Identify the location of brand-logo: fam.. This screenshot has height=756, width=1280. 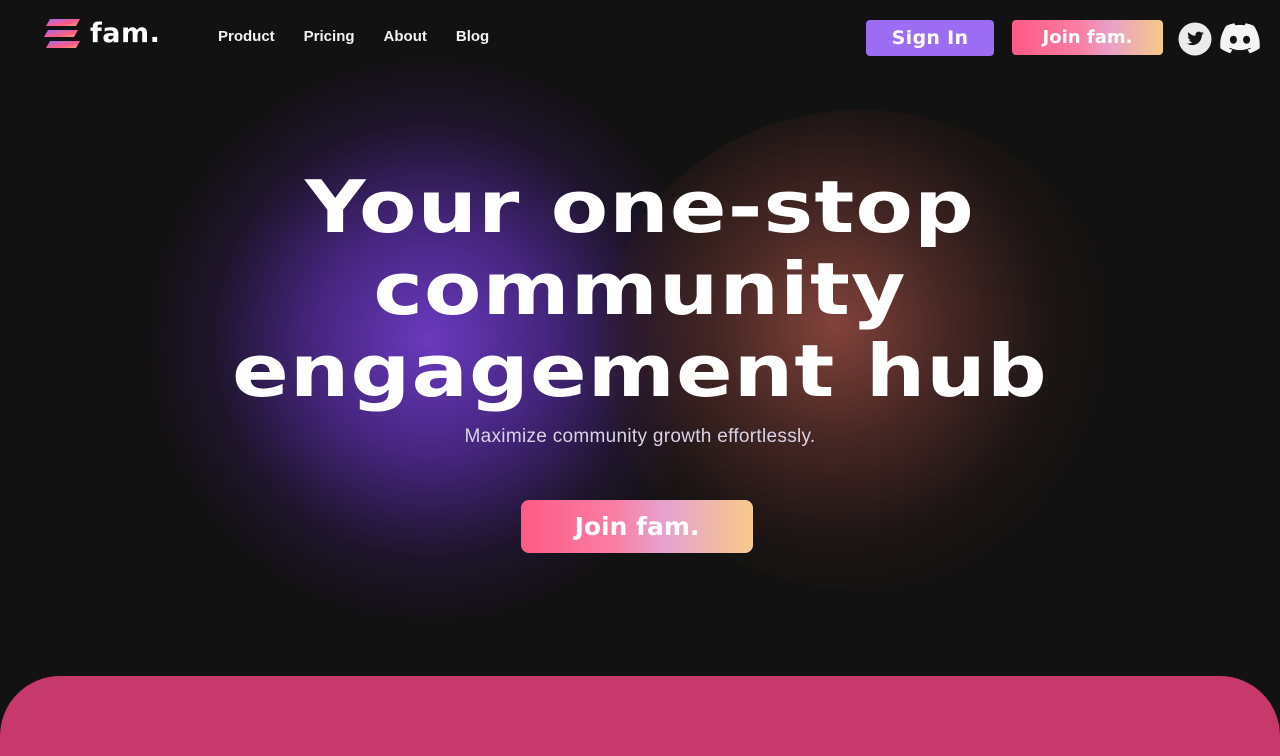
(102, 34).